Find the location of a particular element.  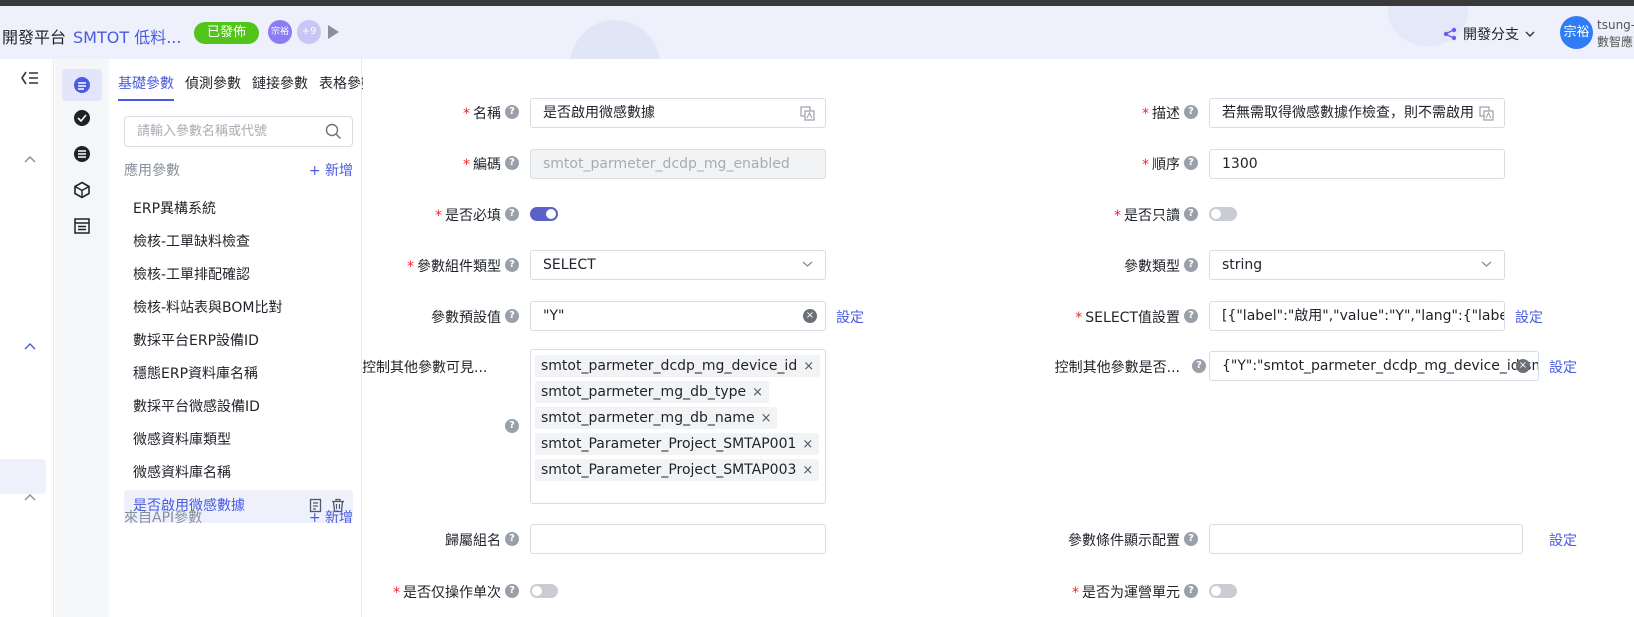

avatar-more: +9 is located at coordinates (309, 32).